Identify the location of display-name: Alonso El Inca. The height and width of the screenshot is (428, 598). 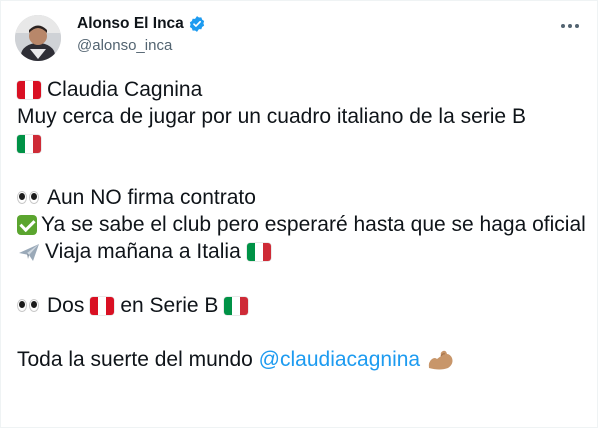
(130, 24).